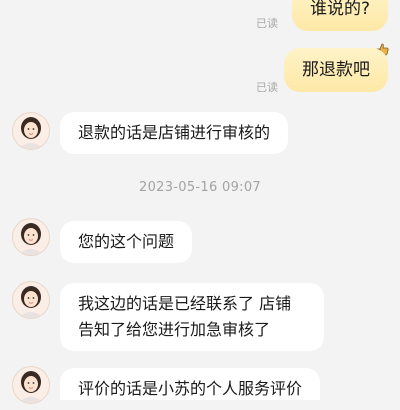 The width and height of the screenshot is (400, 410). What do you see at coordinates (200, 187) in the screenshot?
I see `message-timestamp: 2023-05-16 09:07` at bounding box center [200, 187].